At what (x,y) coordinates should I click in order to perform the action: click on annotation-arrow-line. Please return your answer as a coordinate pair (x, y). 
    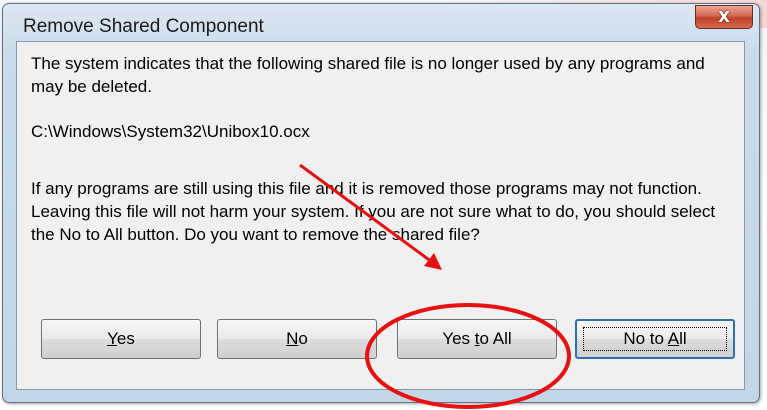
    Looking at the image, I should click on (366, 213).